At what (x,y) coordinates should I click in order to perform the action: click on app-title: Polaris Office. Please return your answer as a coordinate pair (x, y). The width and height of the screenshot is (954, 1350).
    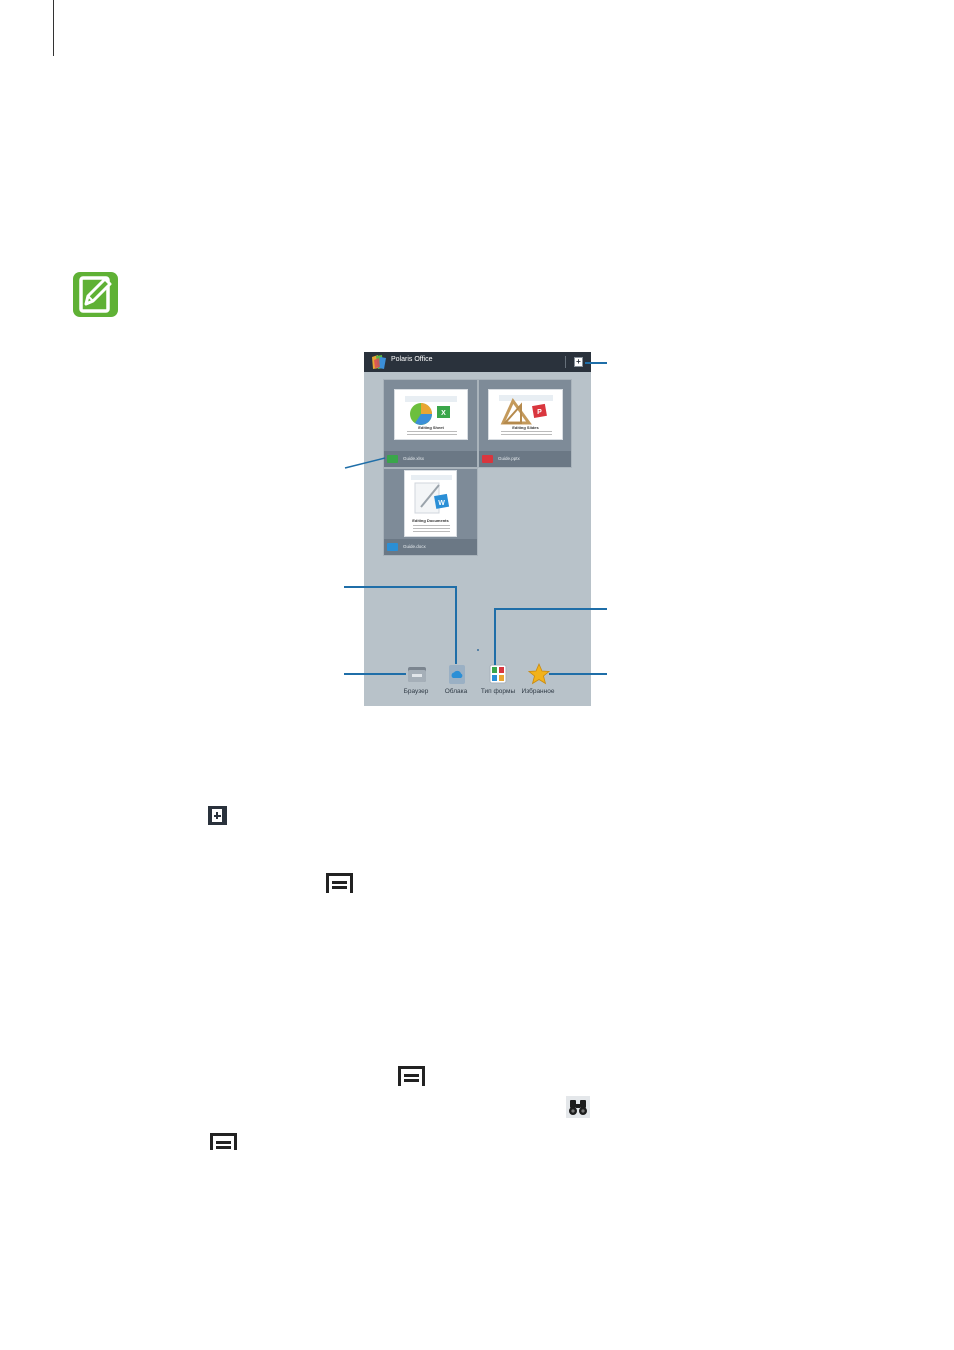
    Looking at the image, I should click on (412, 359).